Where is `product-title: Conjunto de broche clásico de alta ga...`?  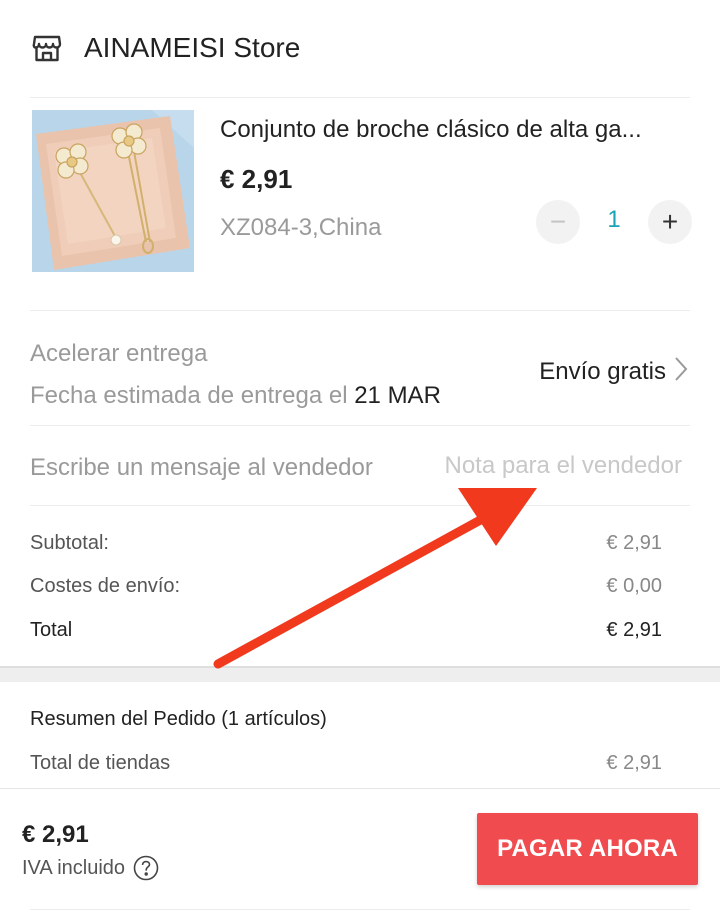 product-title: Conjunto de broche clásico de alta ga... is located at coordinates (455, 130).